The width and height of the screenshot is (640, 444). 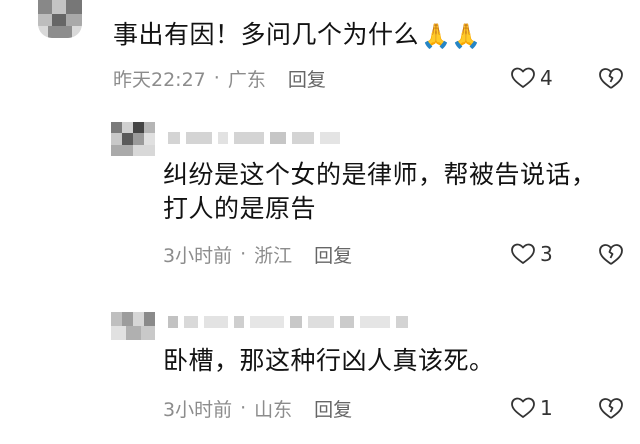 I want to click on like-button: 1, so click(x=531, y=408).